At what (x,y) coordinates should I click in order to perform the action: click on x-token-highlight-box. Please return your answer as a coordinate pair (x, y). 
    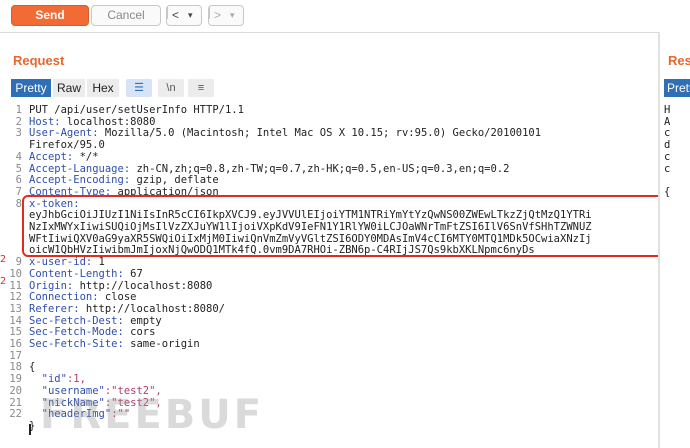
    Looking at the image, I should click on (344, 226).